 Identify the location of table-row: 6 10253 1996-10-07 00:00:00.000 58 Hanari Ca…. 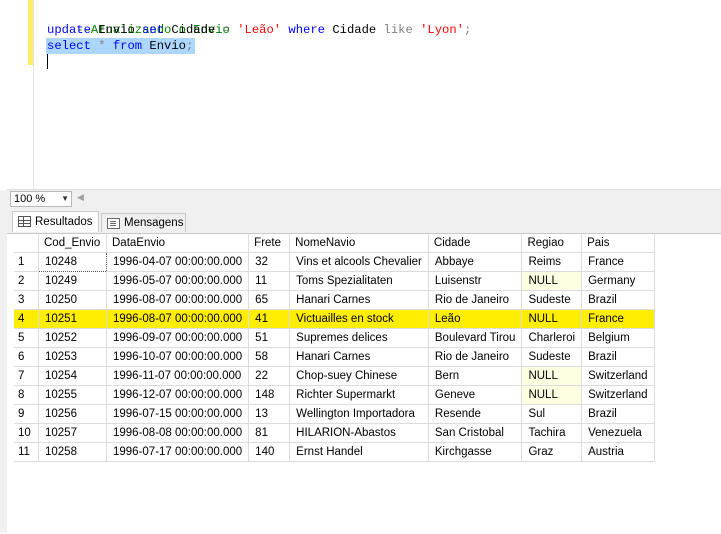
(334, 357).